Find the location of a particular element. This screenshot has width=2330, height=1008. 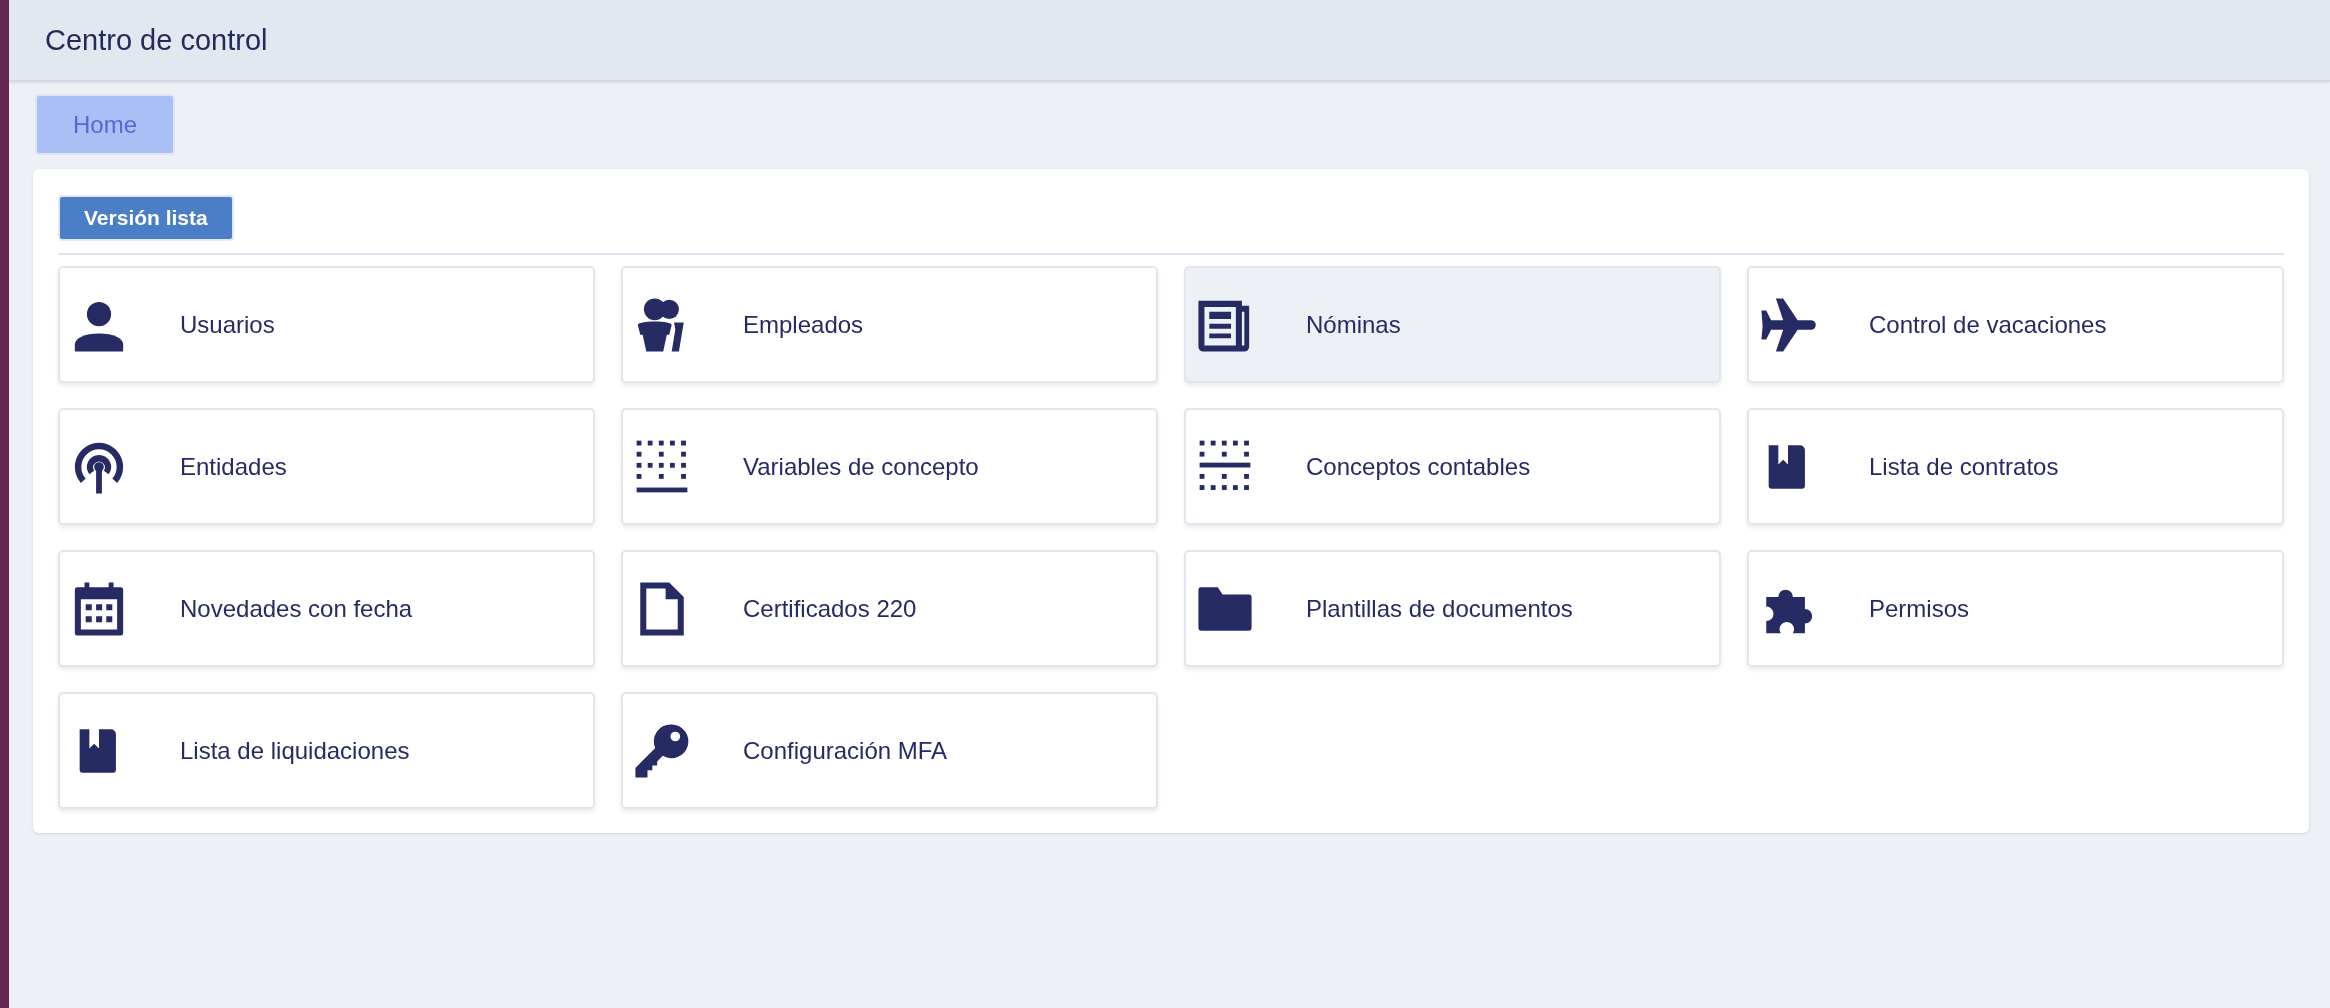

menu-card: Novedades con fecha is located at coordinates (326, 608).